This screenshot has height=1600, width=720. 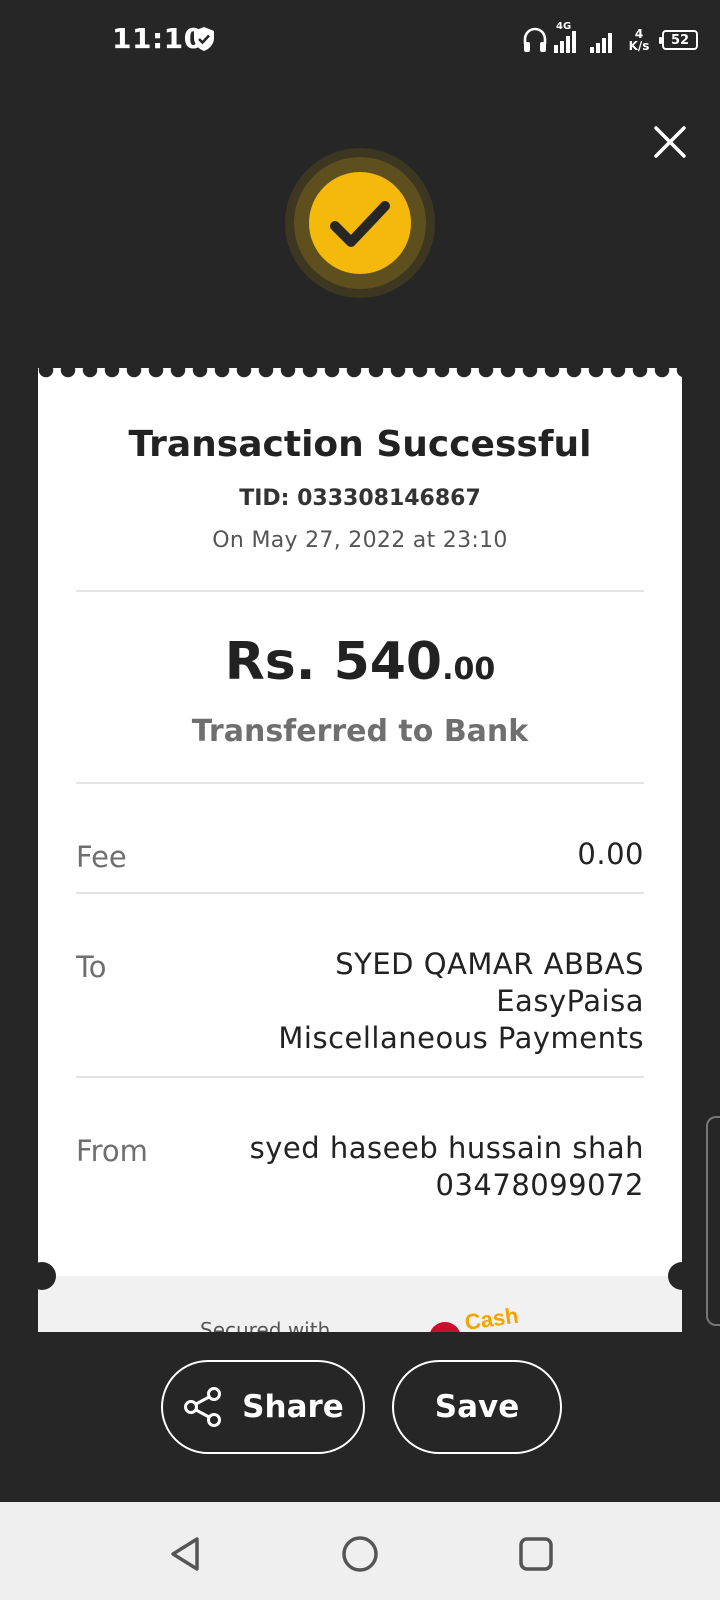 What do you see at coordinates (461, 1038) in the screenshot?
I see `to-purpose: Miscellaneous Payments` at bounding box center [461, 1038].